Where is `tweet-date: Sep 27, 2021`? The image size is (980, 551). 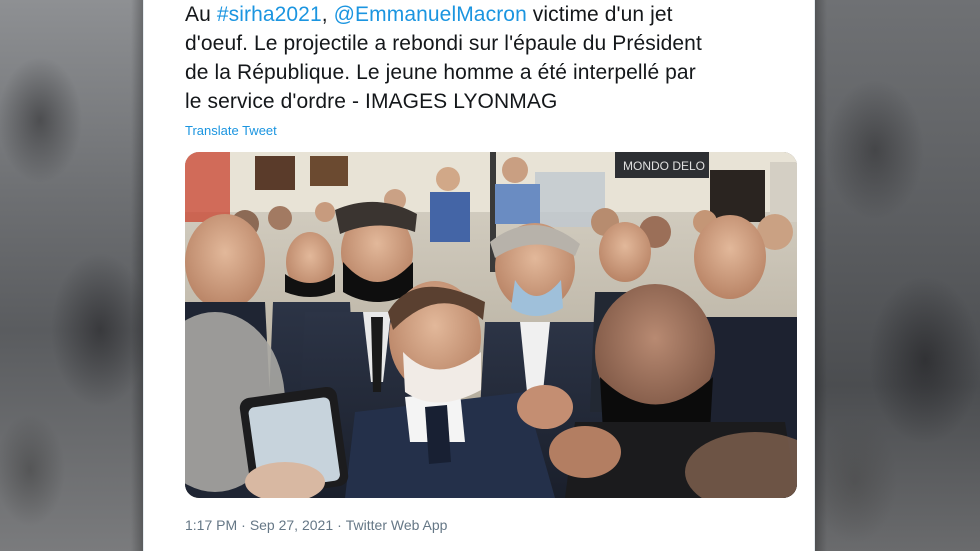
tweet-date: Sep 27, 2021 is located at coordinates (291, 525).